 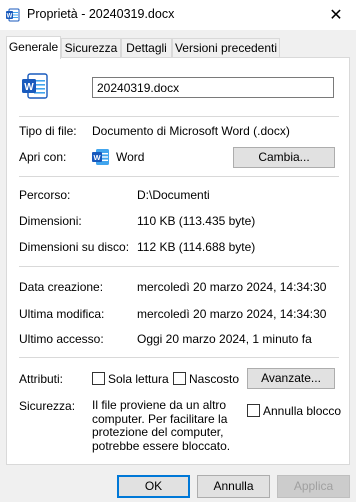 What do you see at coordinates (48, 131) in the screenshot?
I see `file-type-label: Tipo di file:` at bounding box center [48, 131].